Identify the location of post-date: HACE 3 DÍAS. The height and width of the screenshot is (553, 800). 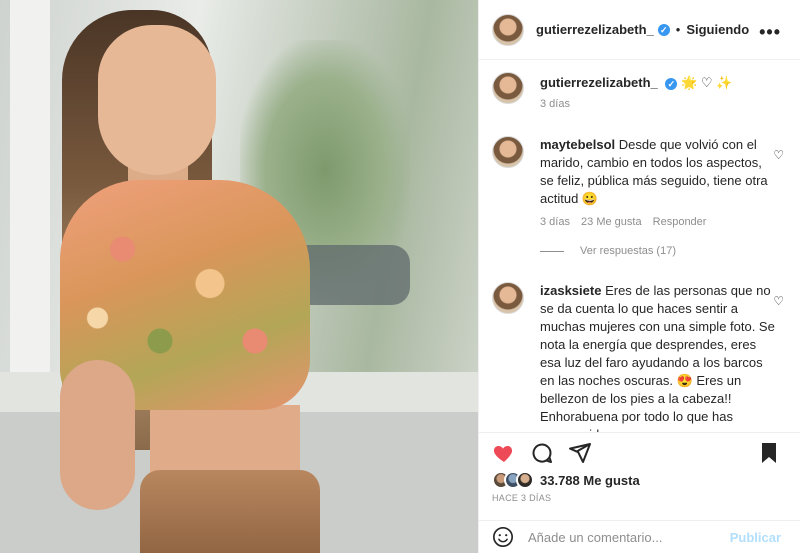
(521, 498).